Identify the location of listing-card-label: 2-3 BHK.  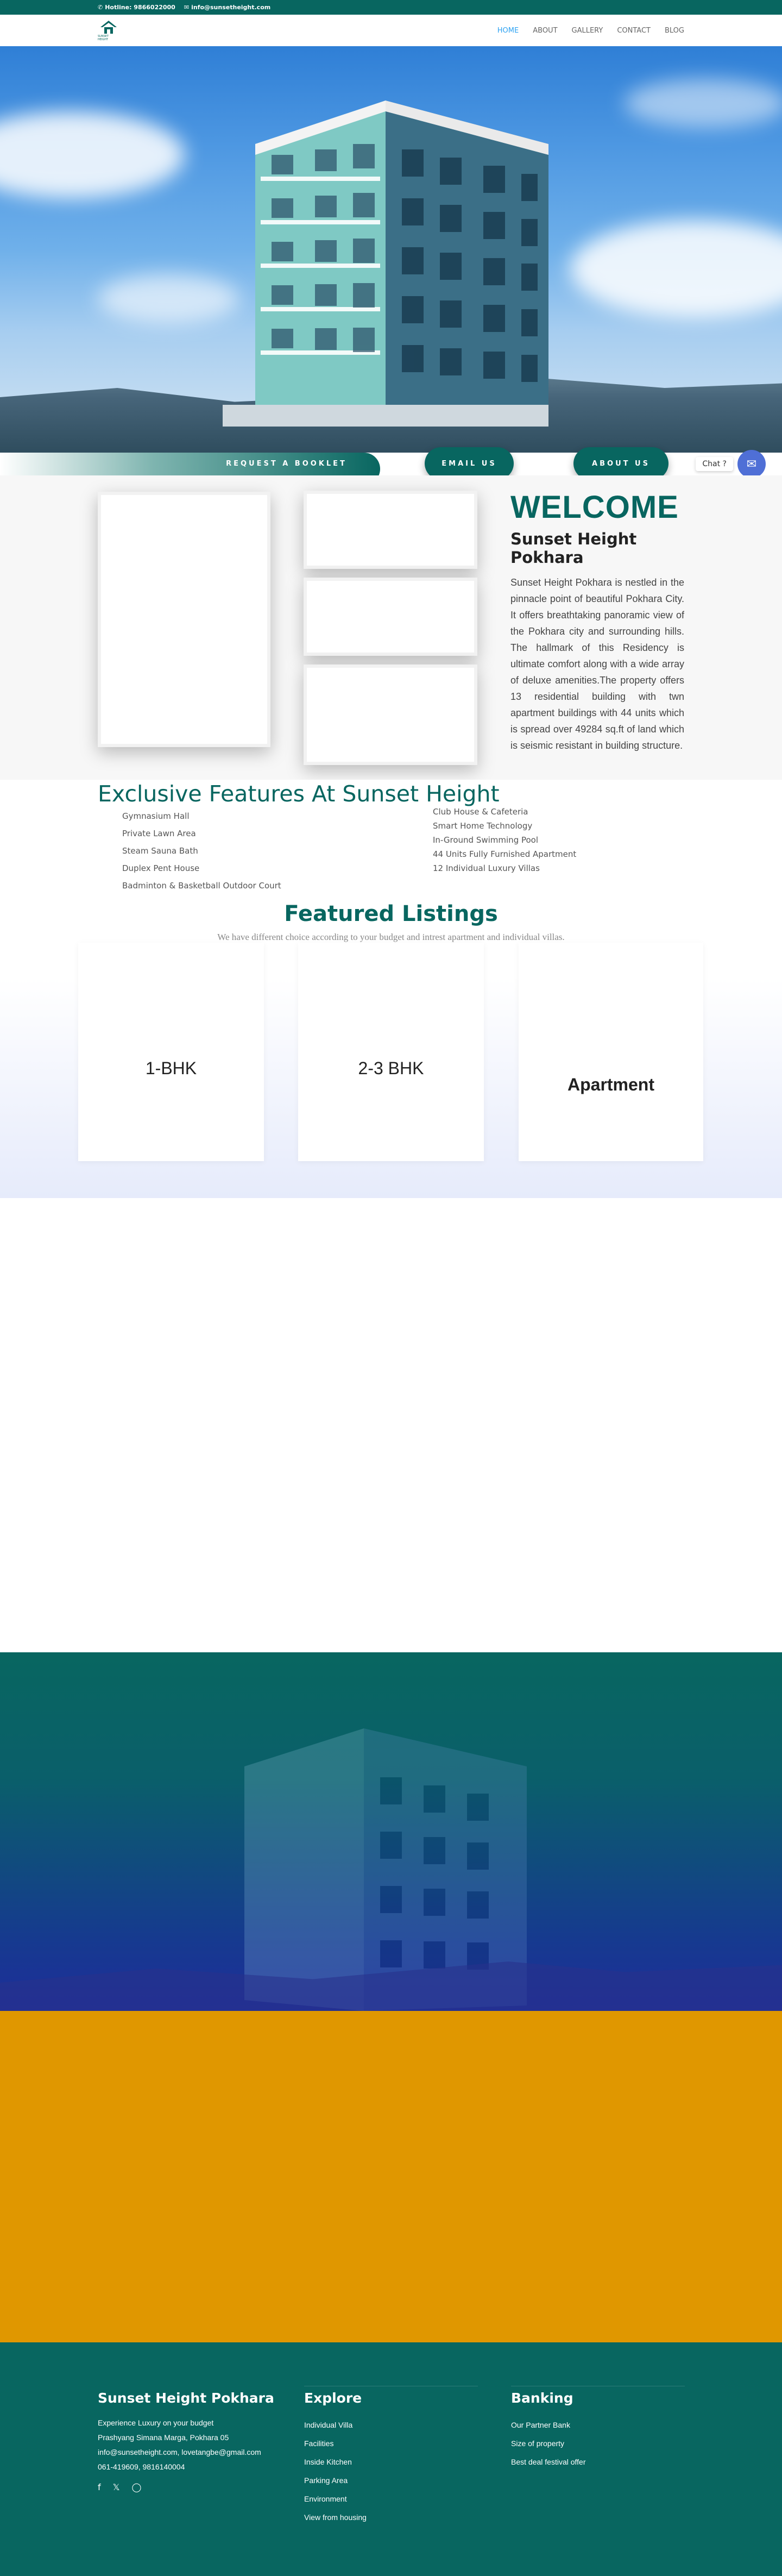
(391, 1068).